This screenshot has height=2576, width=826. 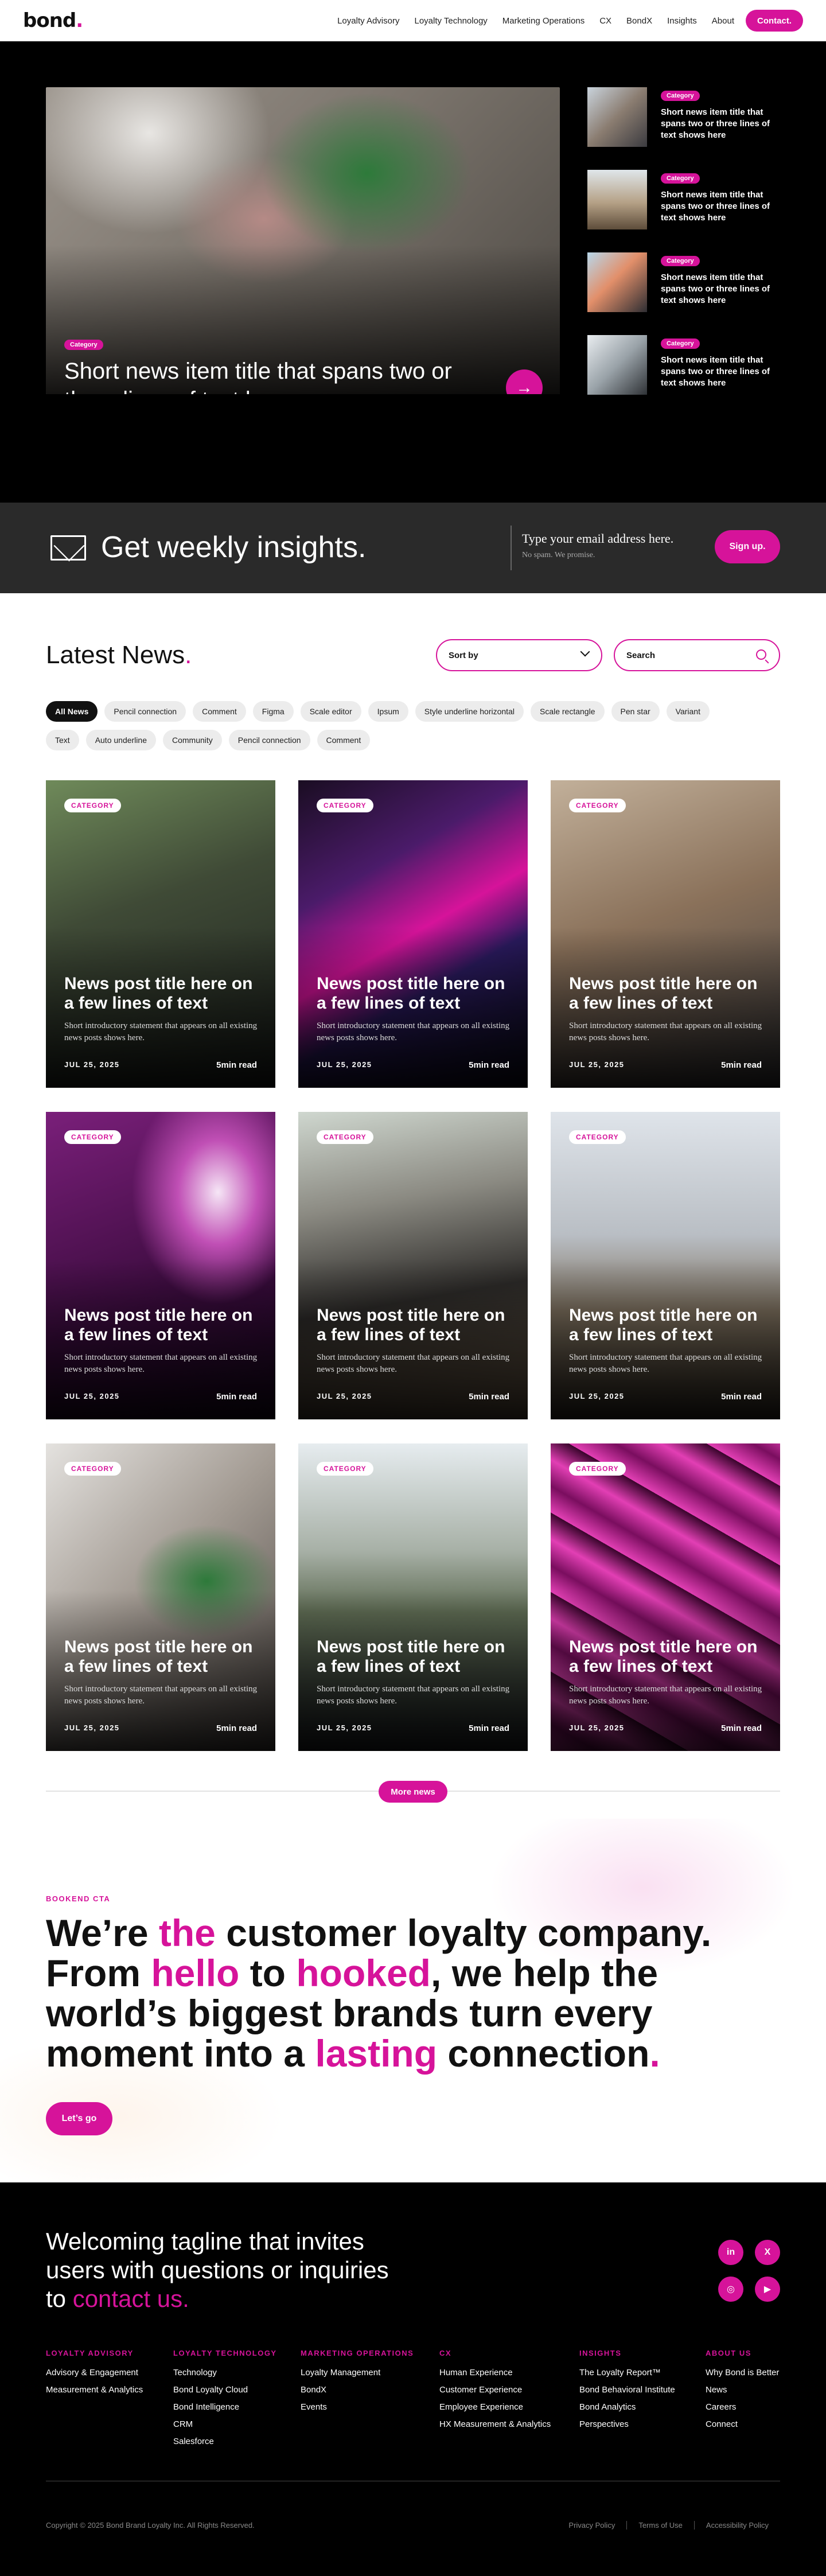 What do you see at coordinates (627, 2407) in the screenshot?
I see `footer-link: Bond Analytics` at bounding box center [627, 2407].